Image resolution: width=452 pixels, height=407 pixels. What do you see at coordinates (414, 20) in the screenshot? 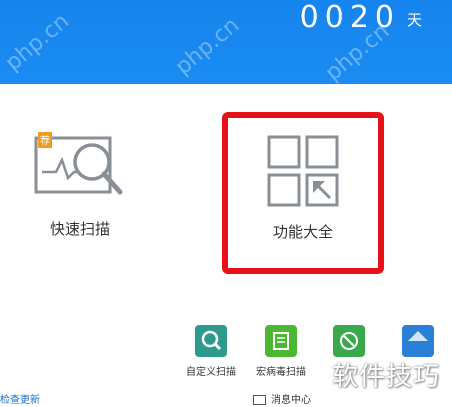
I see `days-unit-label: 天` at bounding box center [414, 20].